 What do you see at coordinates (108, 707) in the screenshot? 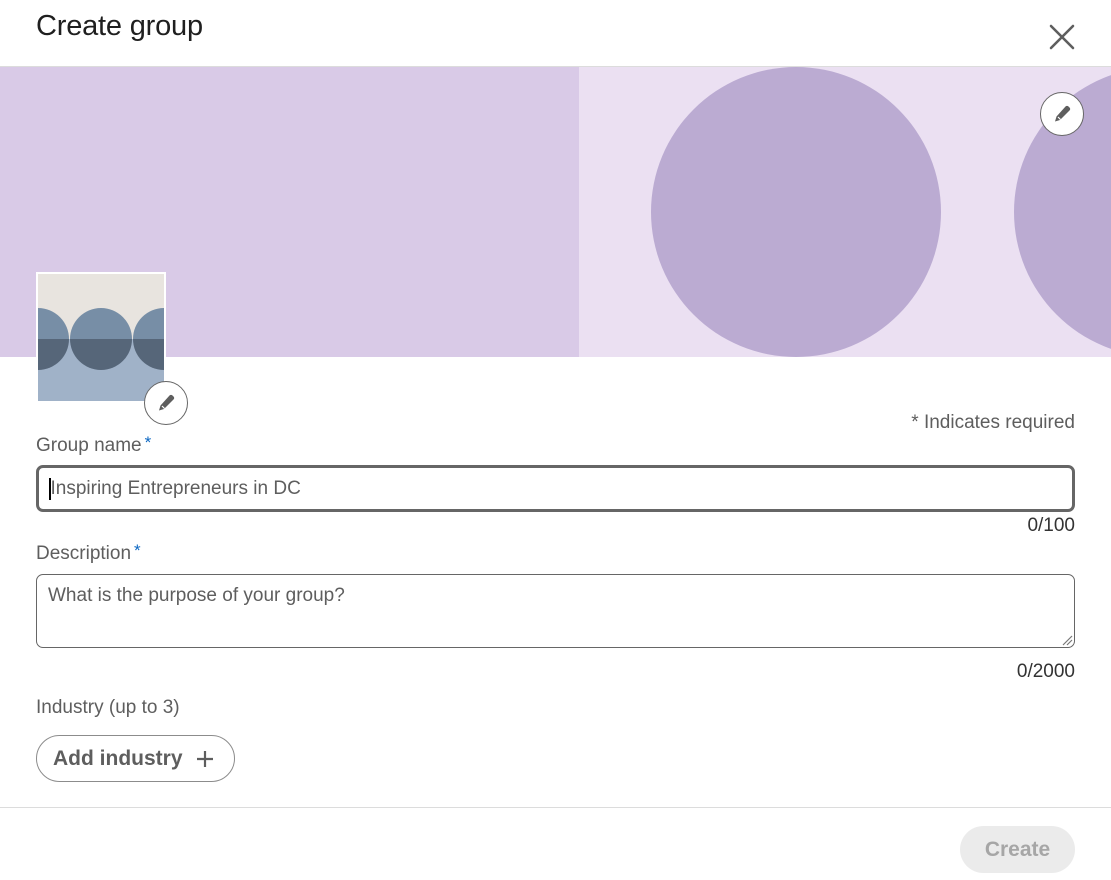
I see `industry-label: Industry (up to 3)` at bounding box center [108, 707].